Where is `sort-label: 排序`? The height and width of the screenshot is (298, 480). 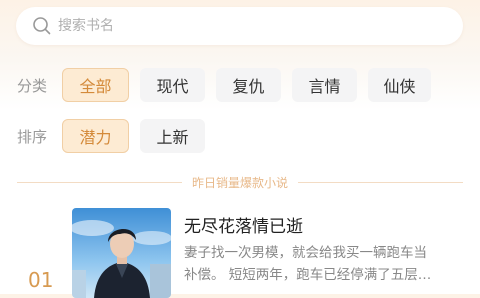
sort-label: 排序 is located at coordinates (32, 136).